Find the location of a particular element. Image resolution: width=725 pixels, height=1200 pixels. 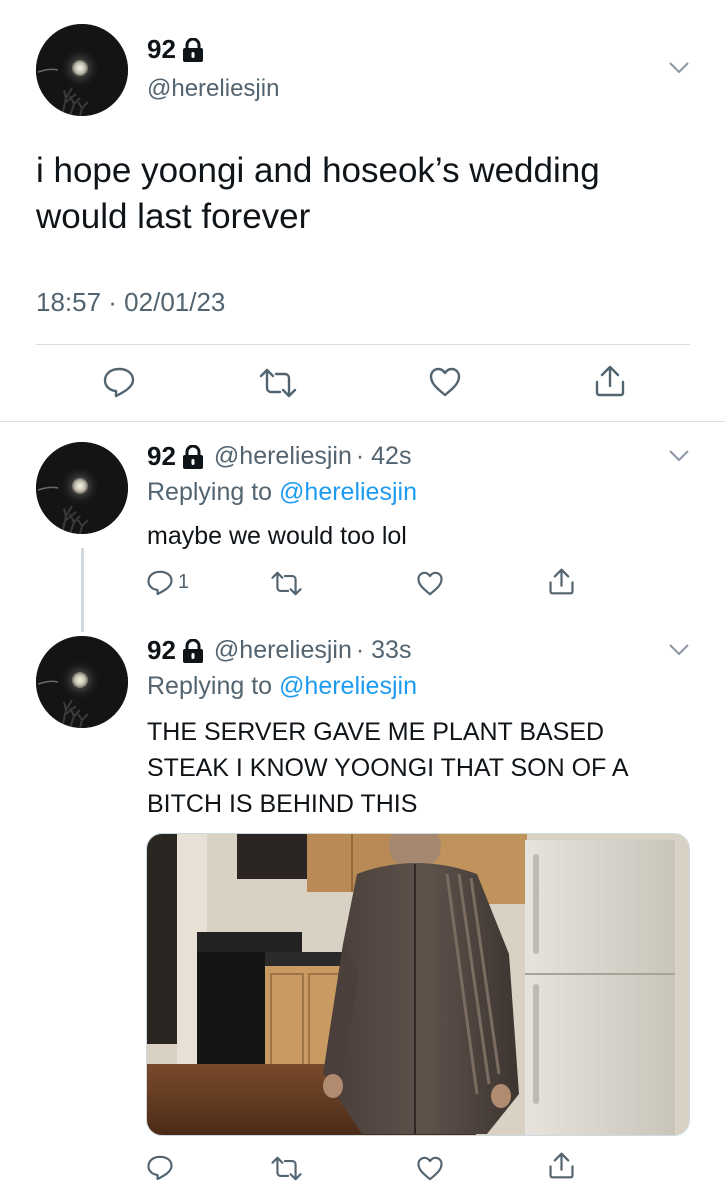

reply-text: maybe we would too lol is located at coordinates (277, 536).